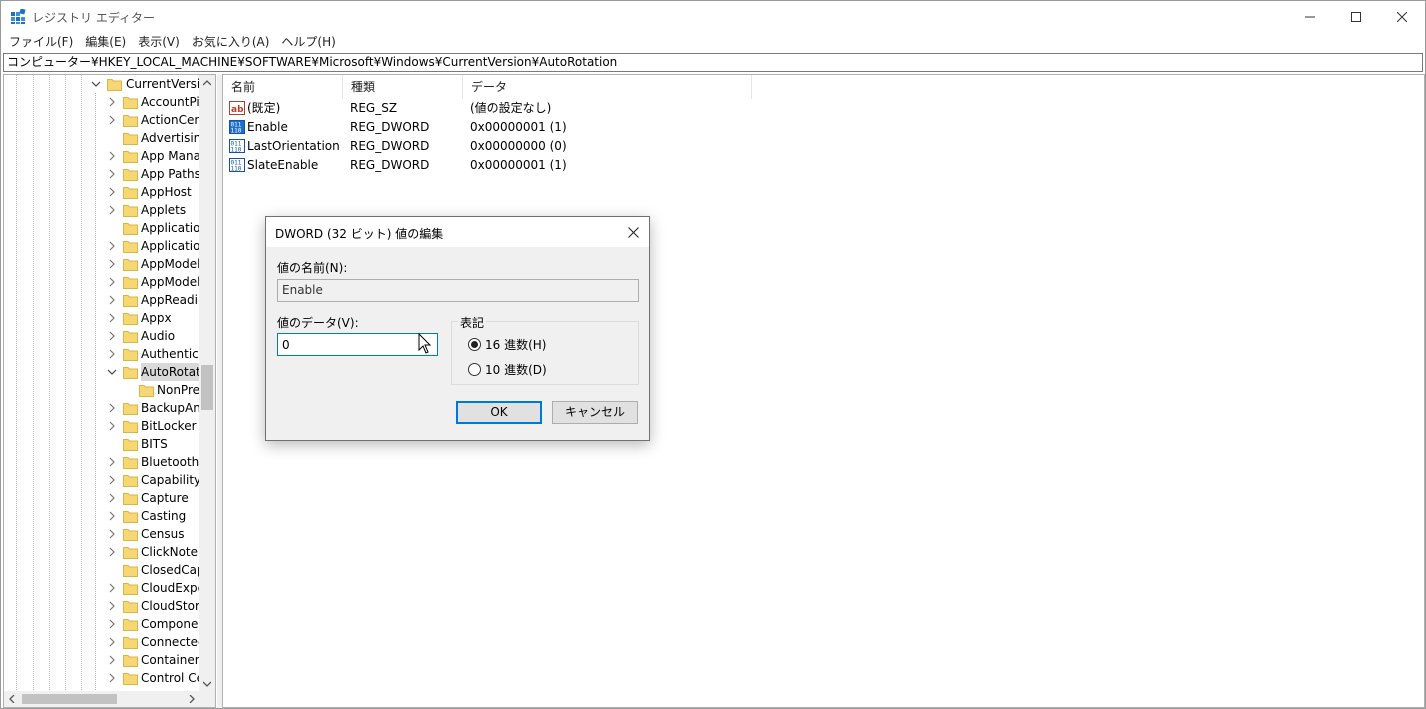 This screenshot has width=1426, height=709. Describe the element at coordinates (12, 699) in the screenshot. I see `scroll-left-icon` at that location.